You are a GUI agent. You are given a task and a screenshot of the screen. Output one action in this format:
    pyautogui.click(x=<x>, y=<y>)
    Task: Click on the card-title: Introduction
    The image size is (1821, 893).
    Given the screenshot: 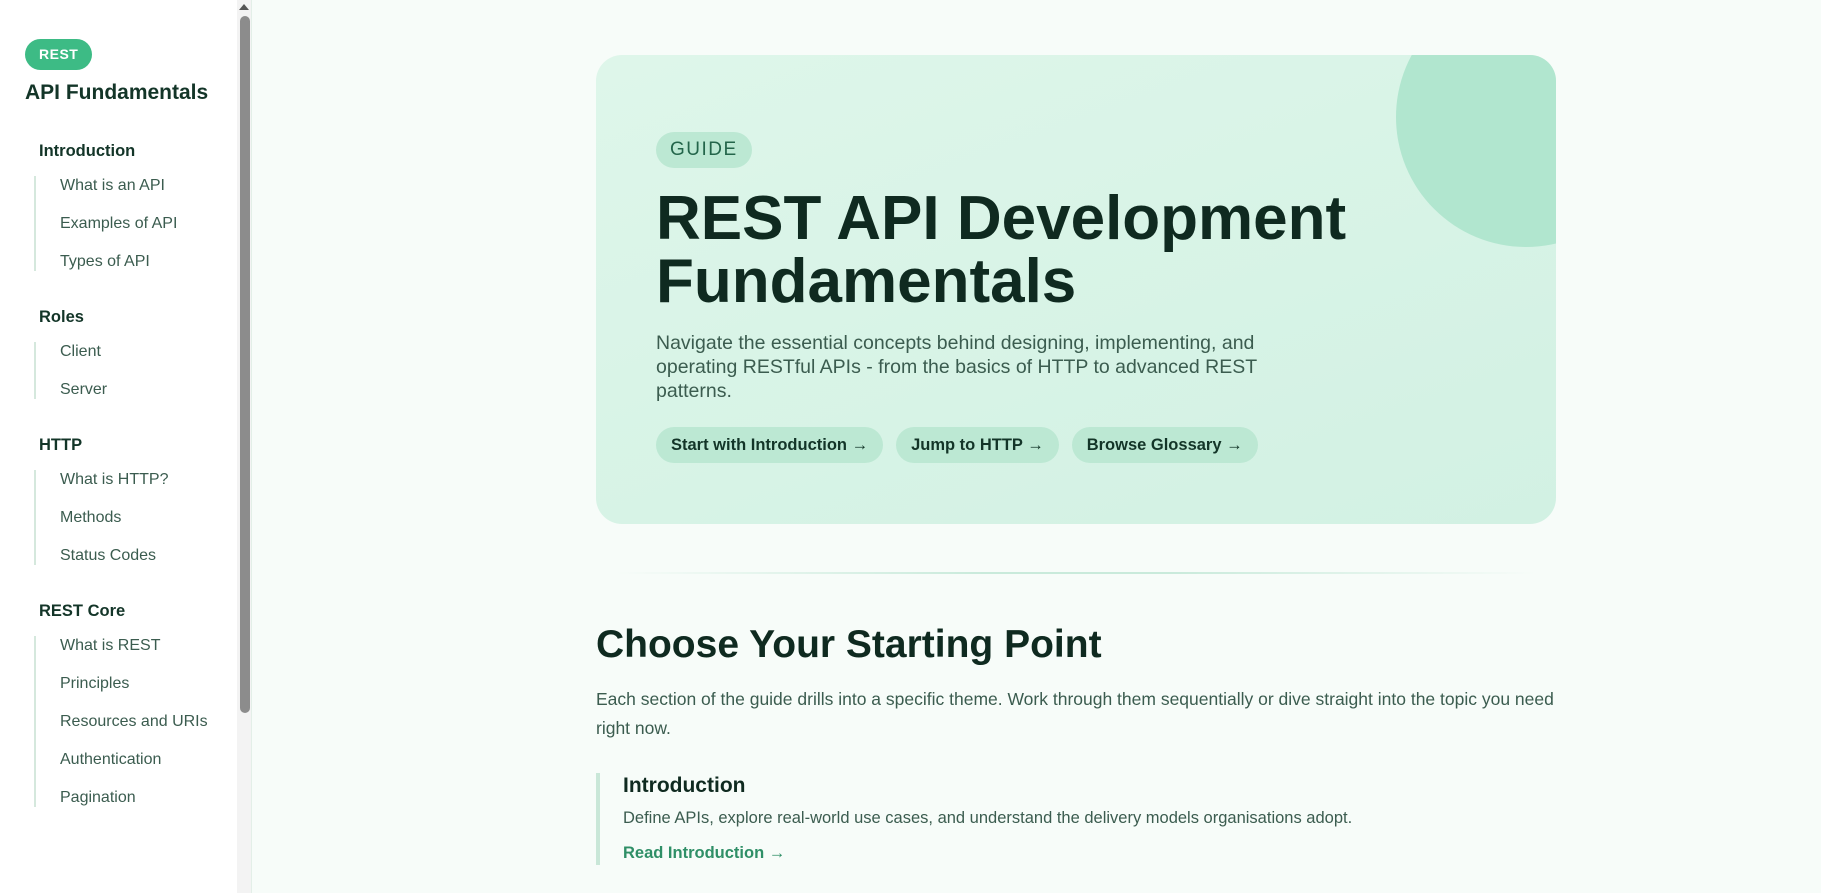 What is the action you would take?
    pyautogui.click(x=684, y=785)
    